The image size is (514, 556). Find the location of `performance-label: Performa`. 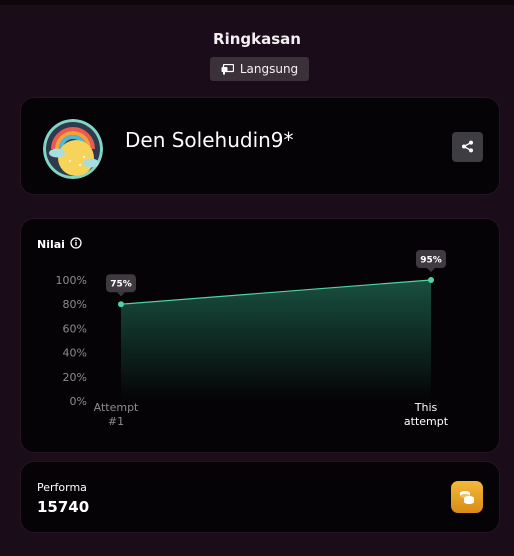

performance-label: Performa is located at coordinates (62, 487).